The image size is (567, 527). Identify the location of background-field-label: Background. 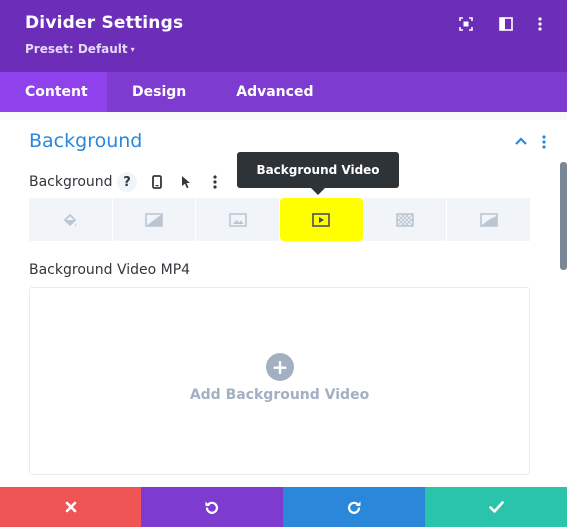
(71, 182).